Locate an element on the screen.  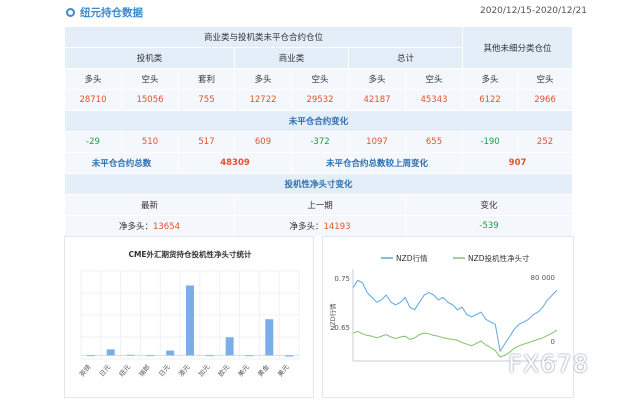
net-col-prev: 上一期 is located at coordinates (320, 205).